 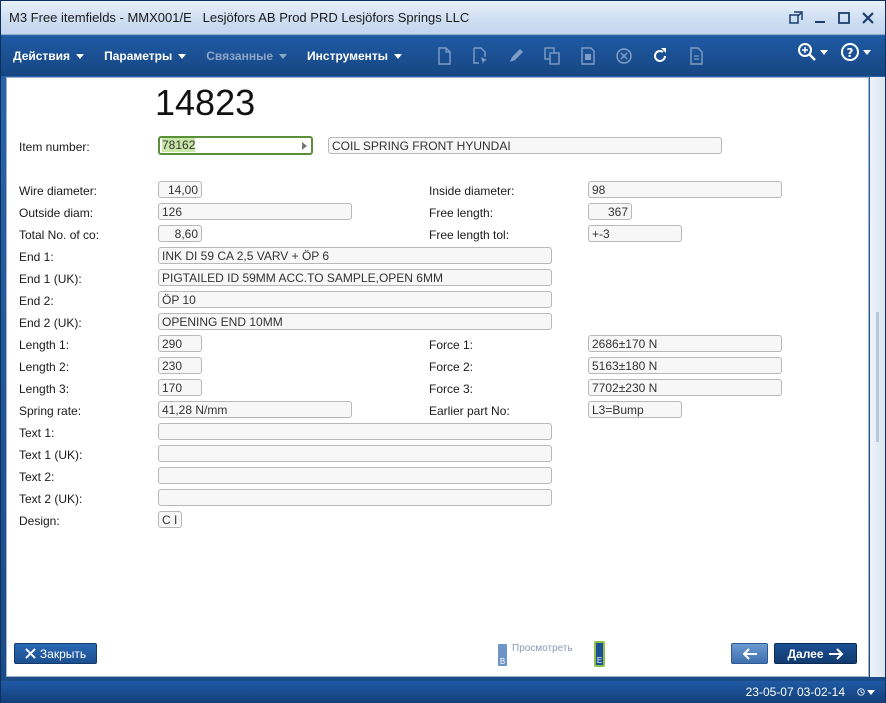 What do you see at coordinates (46, 56) in the screenshot?
I see `menu-actions: Действия` at bounding box center [46, 56].